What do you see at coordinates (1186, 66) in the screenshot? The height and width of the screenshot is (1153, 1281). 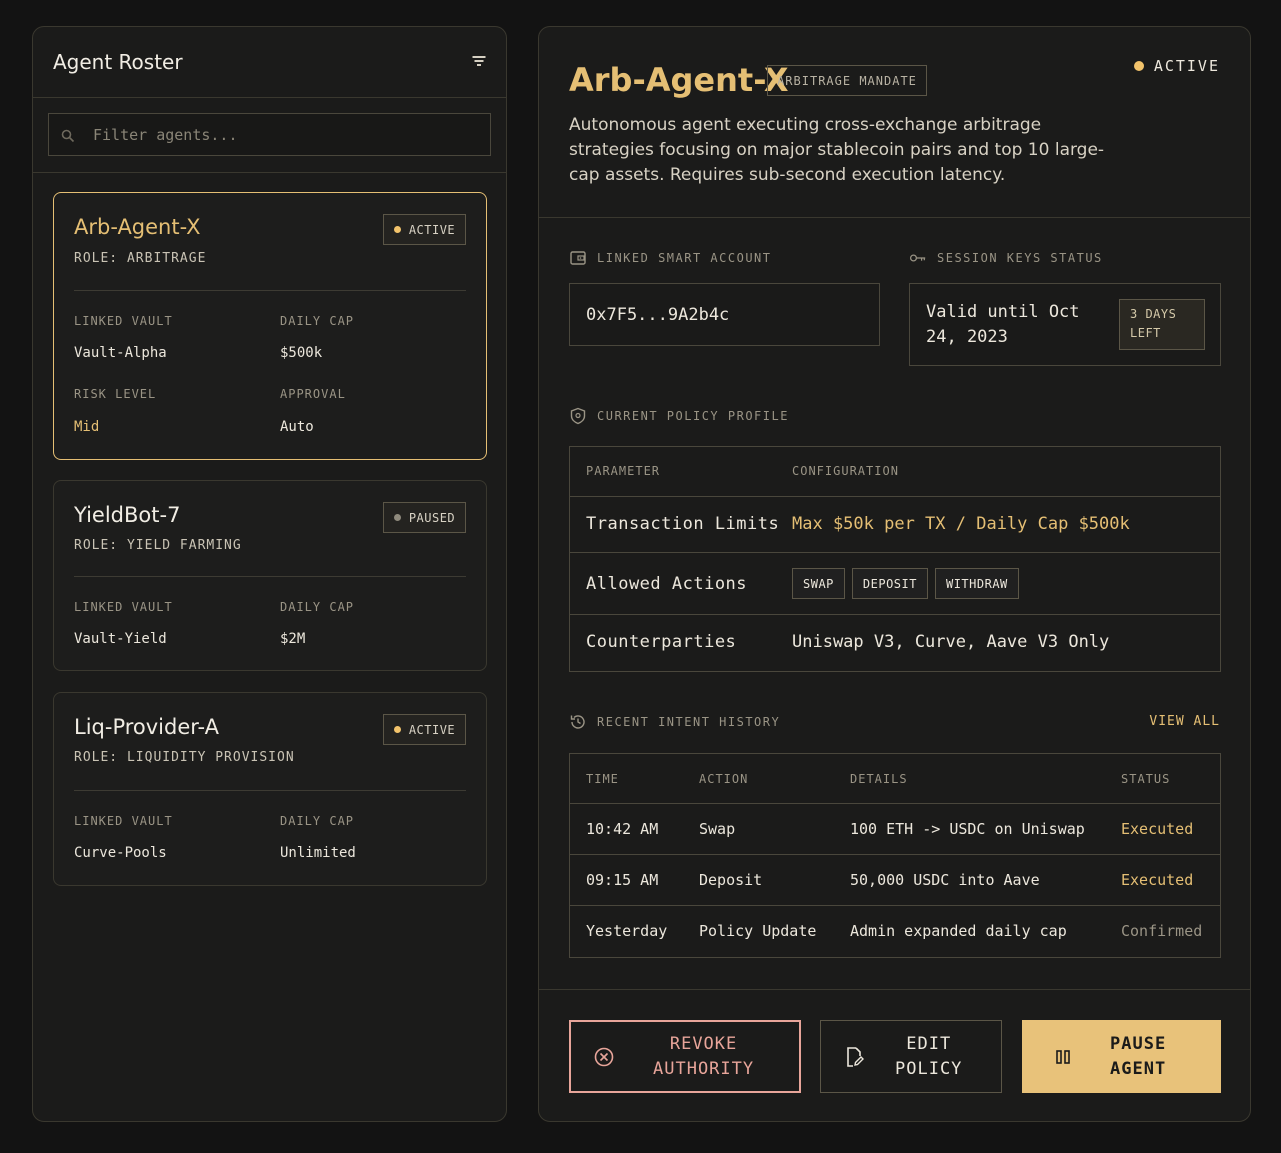 I see `agent-status-label: ACTIVE` at bounding box center [1186, 66].